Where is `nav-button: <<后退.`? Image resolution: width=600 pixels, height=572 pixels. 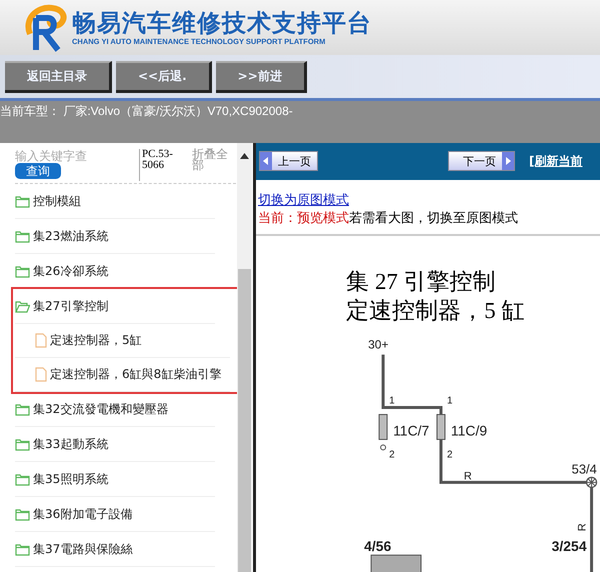
nav-button: <<后退. is located at coordinates (164, 76).